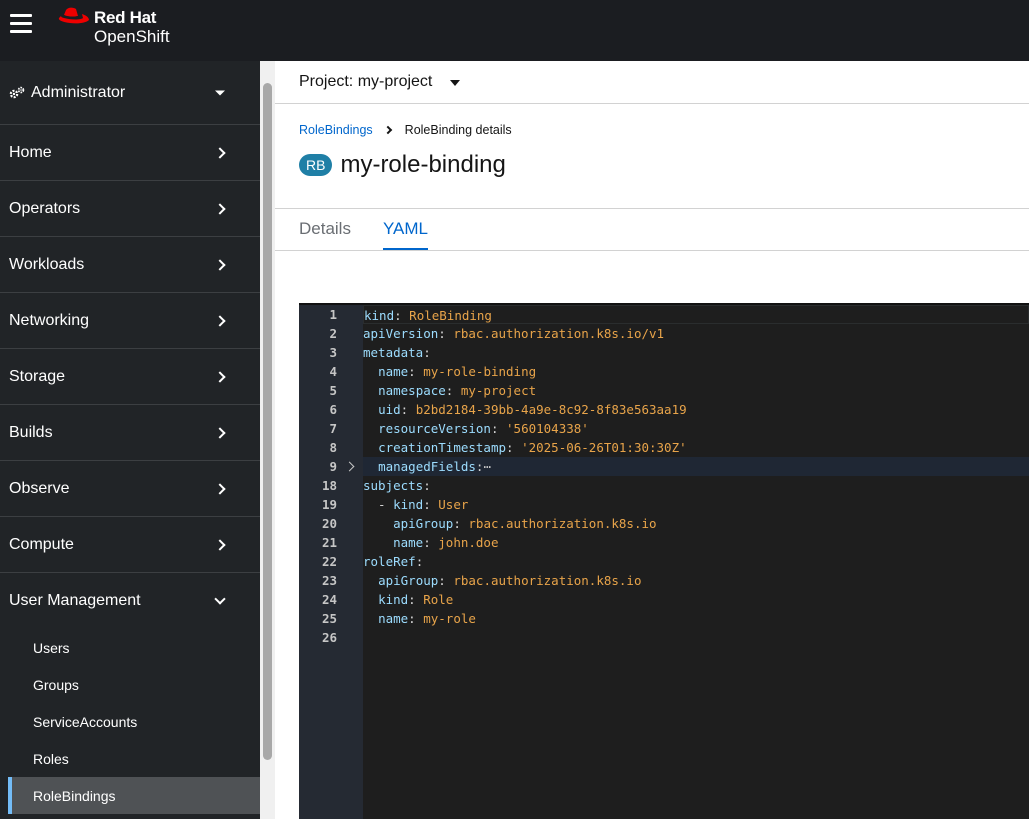 This screenshot has width=1029, height=819. What do you see at coordinates (267, 421) in the screenshot?
I see `sidebar-scrollbar-thumb` at bounding box center [267, 421].